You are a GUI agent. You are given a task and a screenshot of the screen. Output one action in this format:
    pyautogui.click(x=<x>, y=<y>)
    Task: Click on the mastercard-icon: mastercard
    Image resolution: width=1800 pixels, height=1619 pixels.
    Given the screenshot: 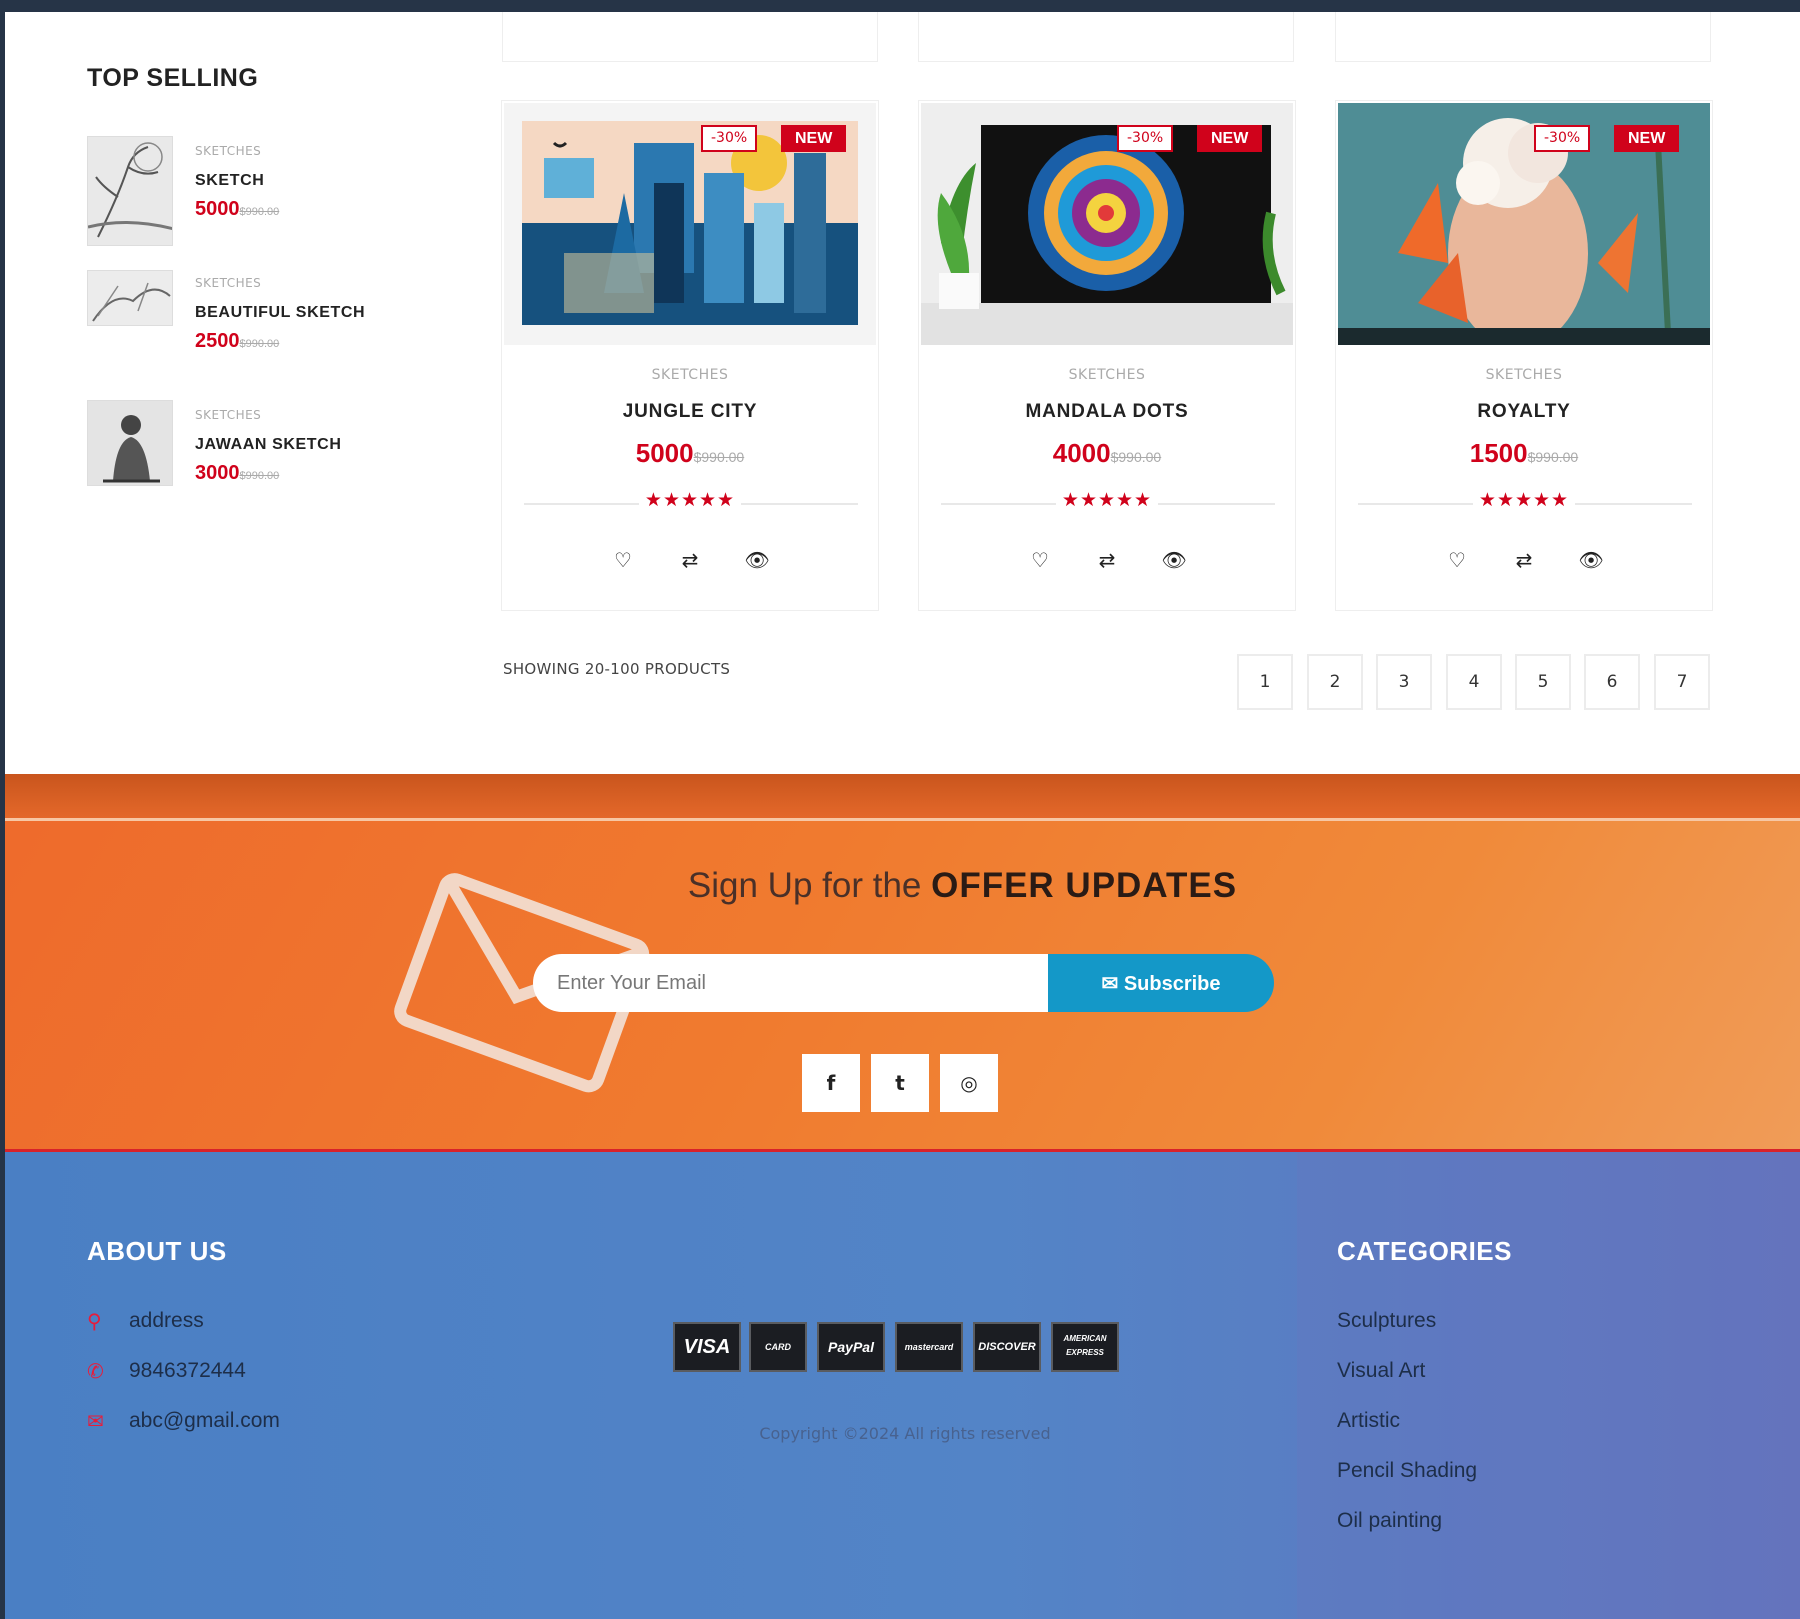 What is the action you would take?
    pyautogui.click(x=929, y=1347)
    